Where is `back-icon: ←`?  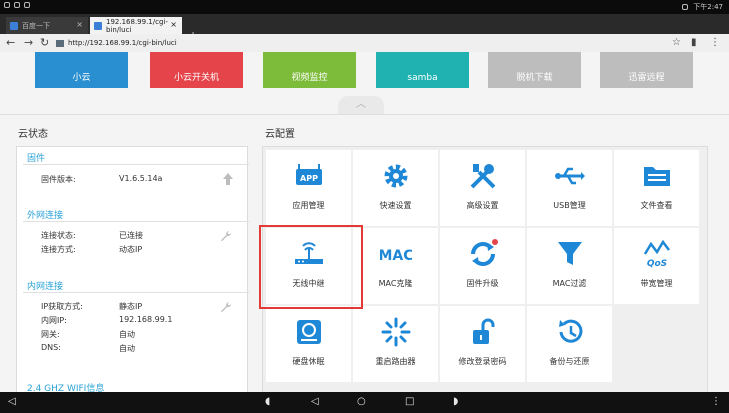 back-icon: ← is located at coordinates (10, 42).